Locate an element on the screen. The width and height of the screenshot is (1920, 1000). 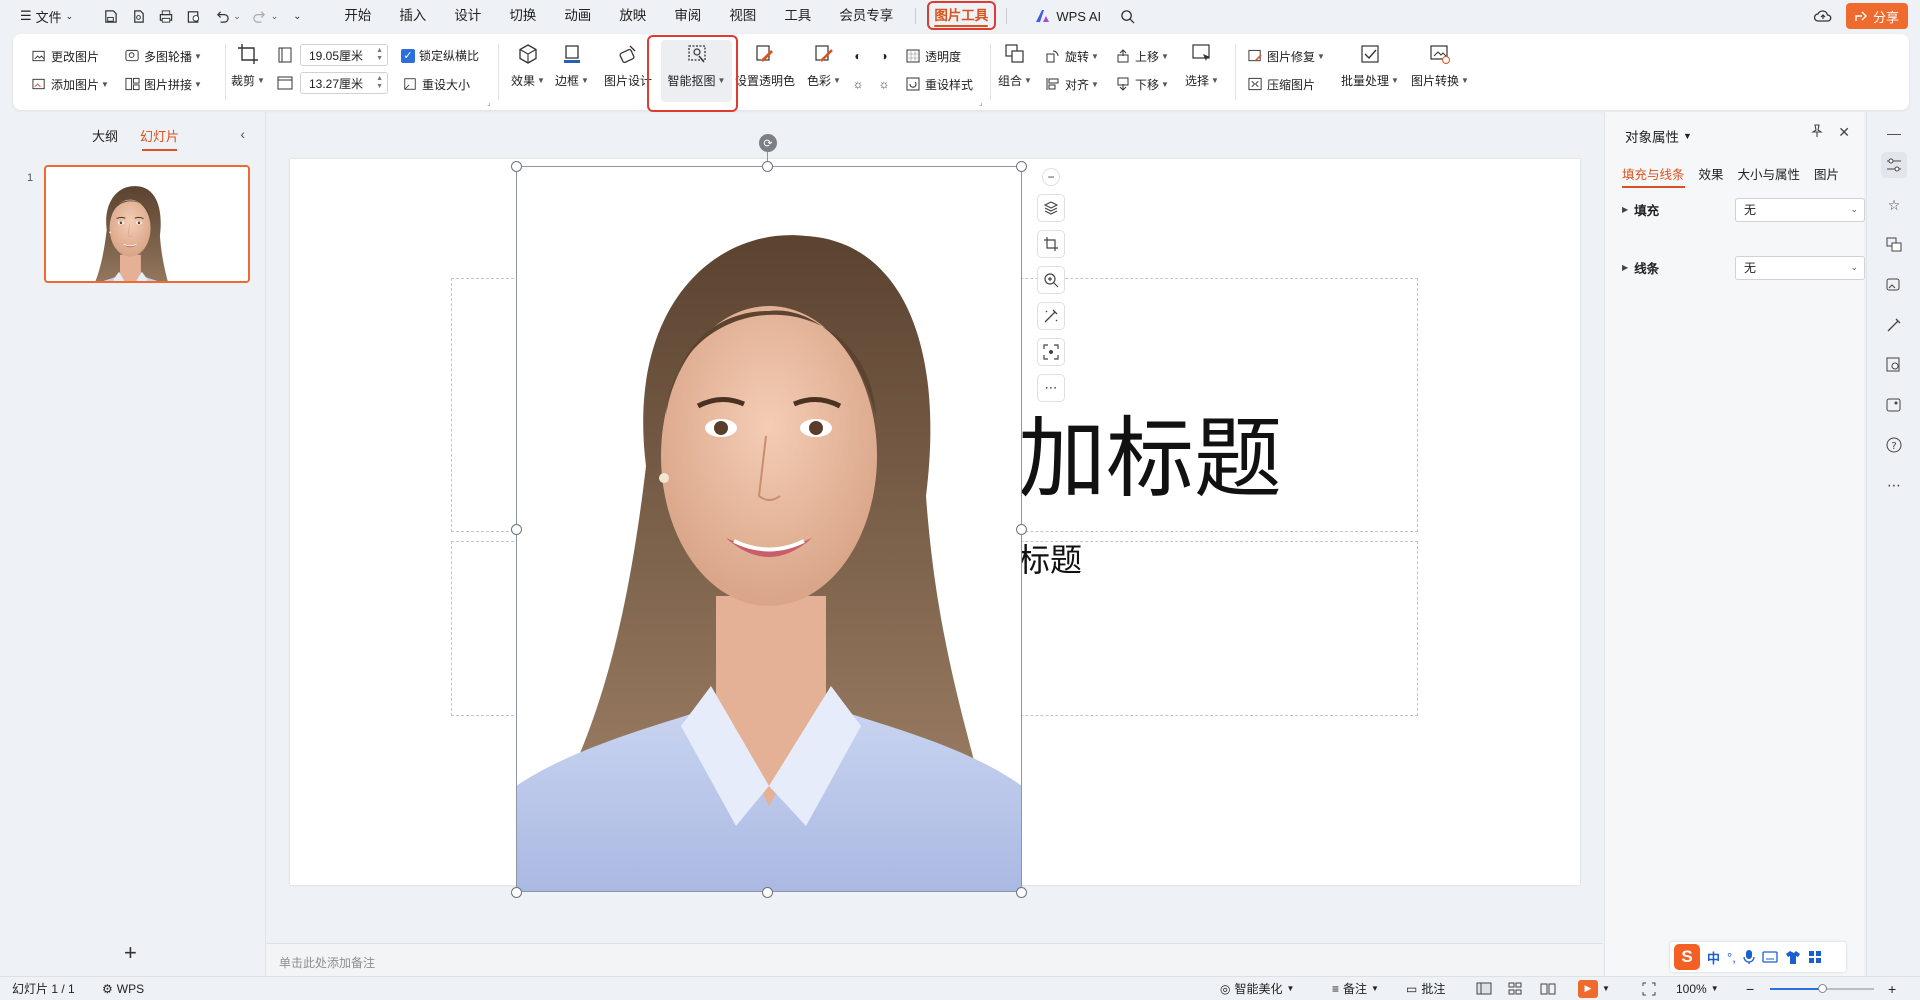
bring-forward-button: 上移 ▼ is located at coordinates (1141, 56).